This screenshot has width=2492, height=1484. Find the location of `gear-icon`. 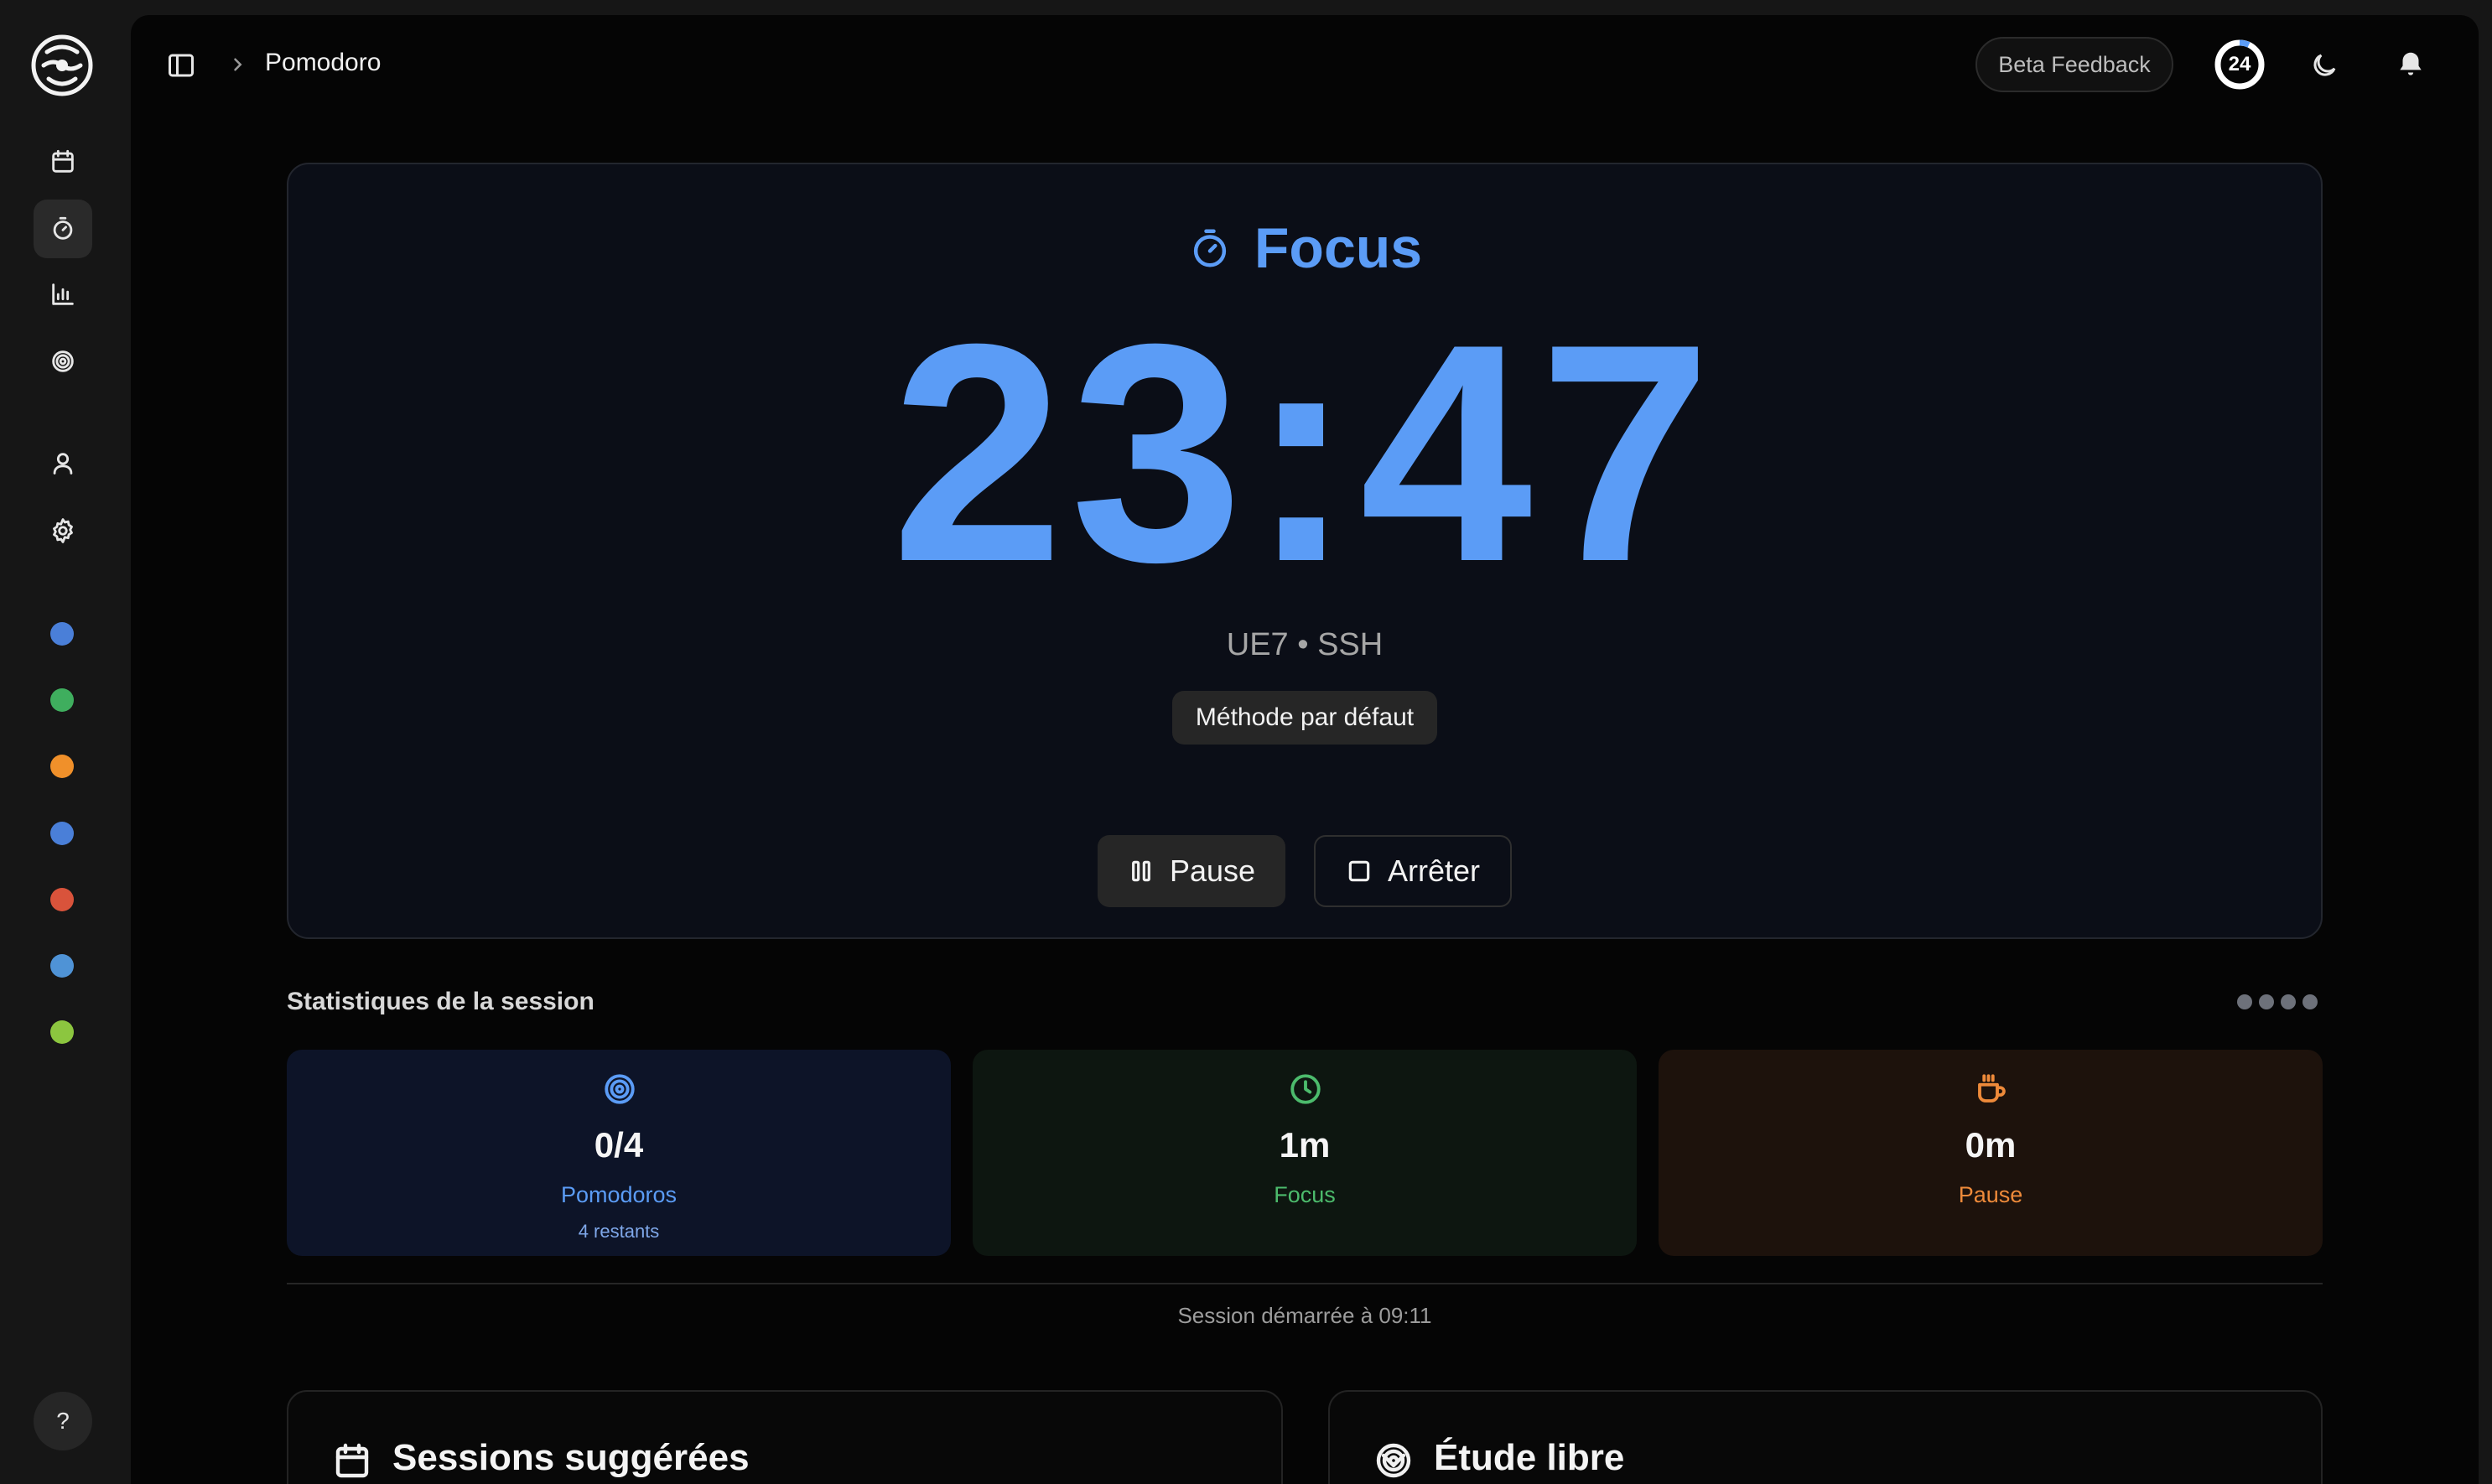

gear-icon is located at coordinates (63, 530).